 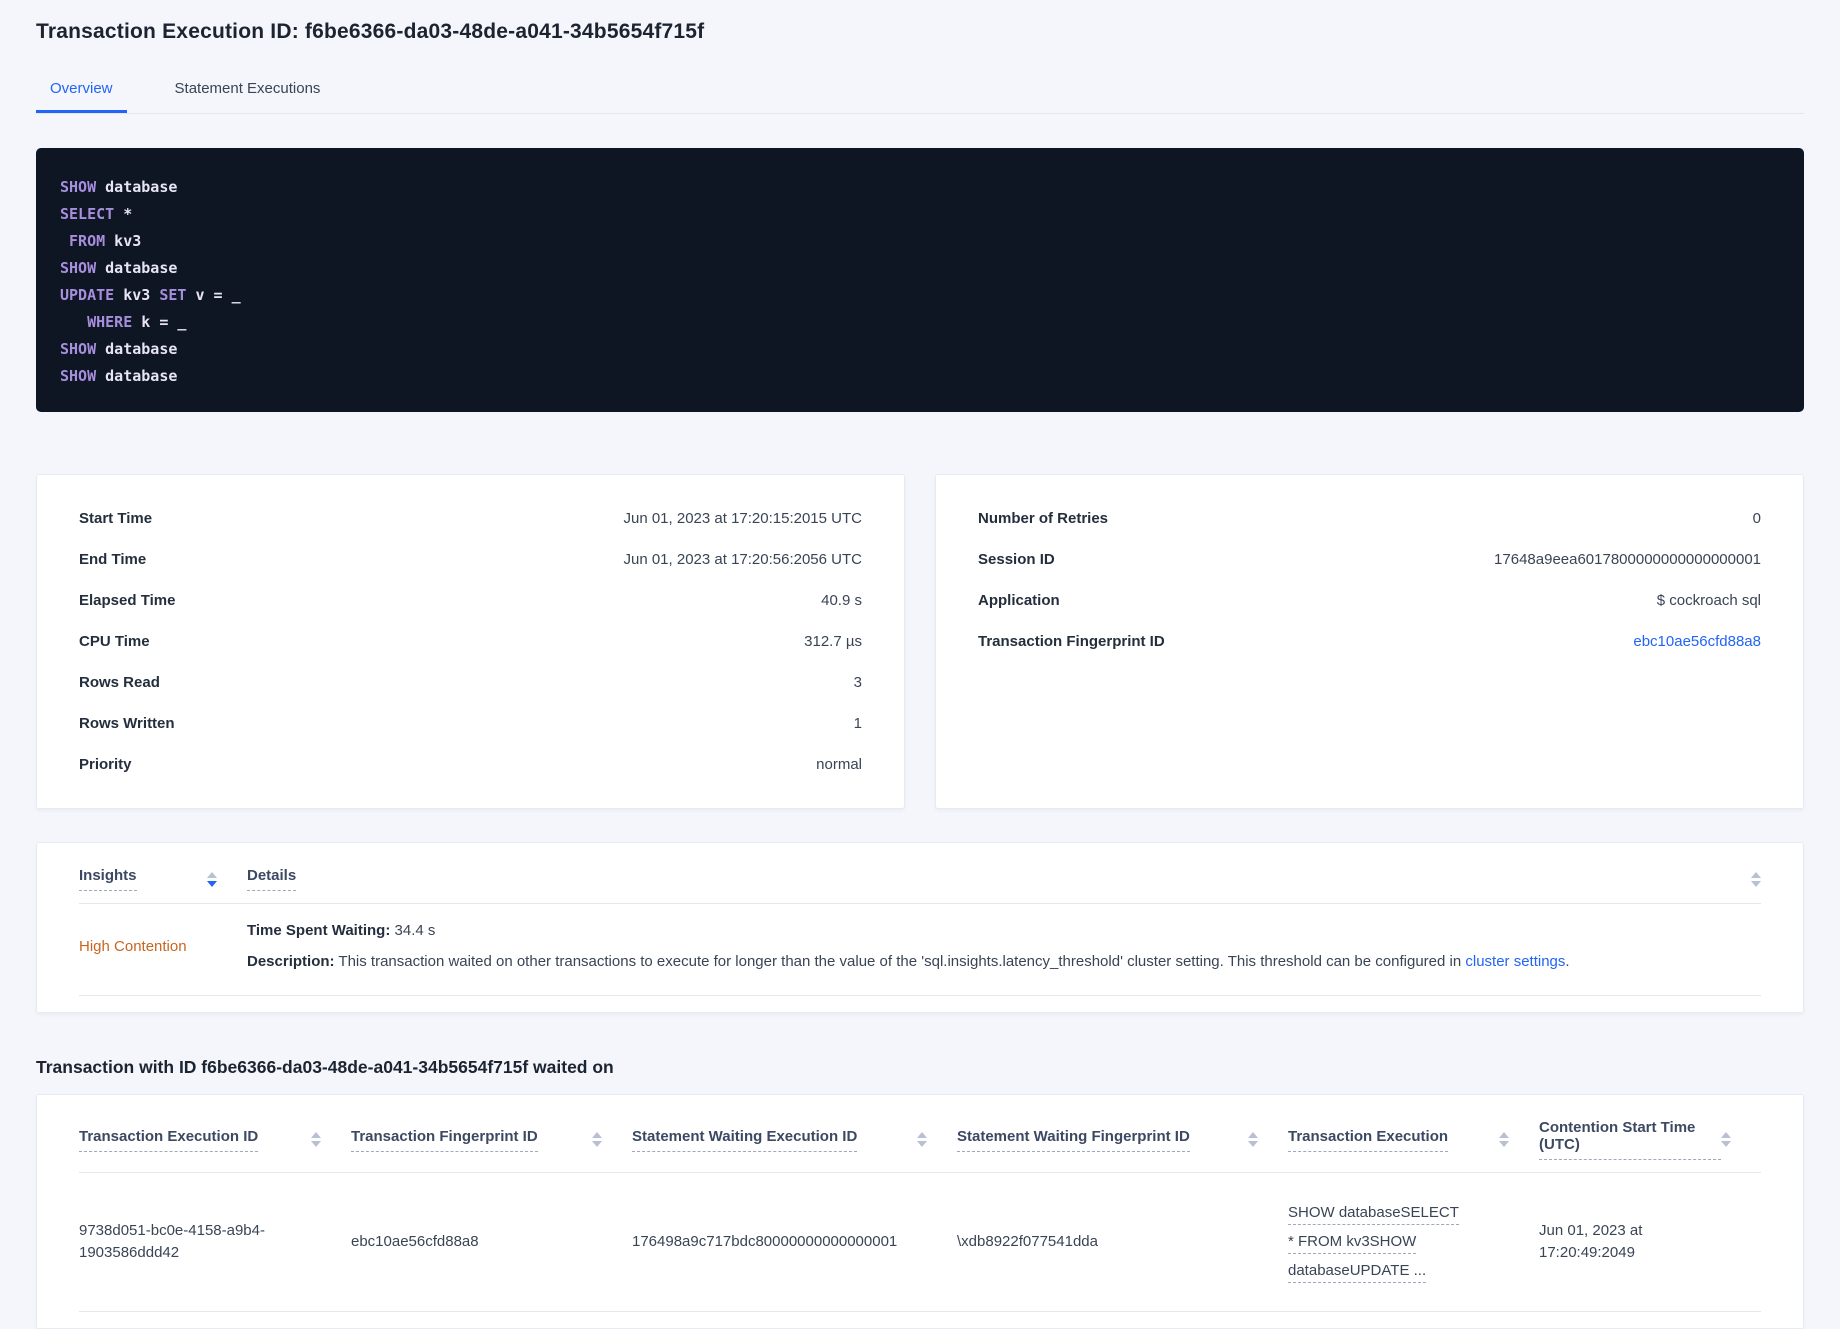 What do you see at coordinates (1073, 1140) in the screenshot?
I see `column-label: Statement Waiting Fingerprint ID` at bounding box center [1073, 1140].